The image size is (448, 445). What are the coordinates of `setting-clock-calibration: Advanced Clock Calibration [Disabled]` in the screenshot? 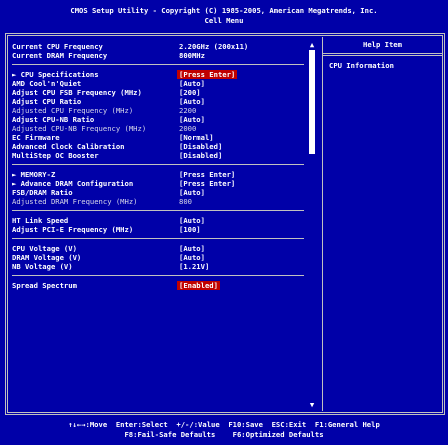 It's located at (157, 146).